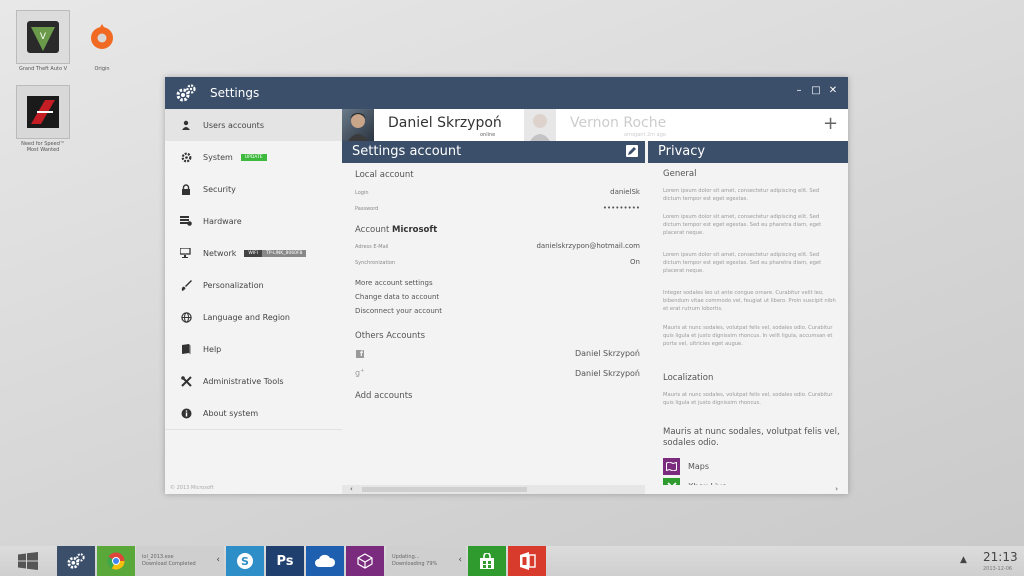 The height and width of the screenshot is (576, 1024). I want to click on avatar-daniel, so click(358, 125).